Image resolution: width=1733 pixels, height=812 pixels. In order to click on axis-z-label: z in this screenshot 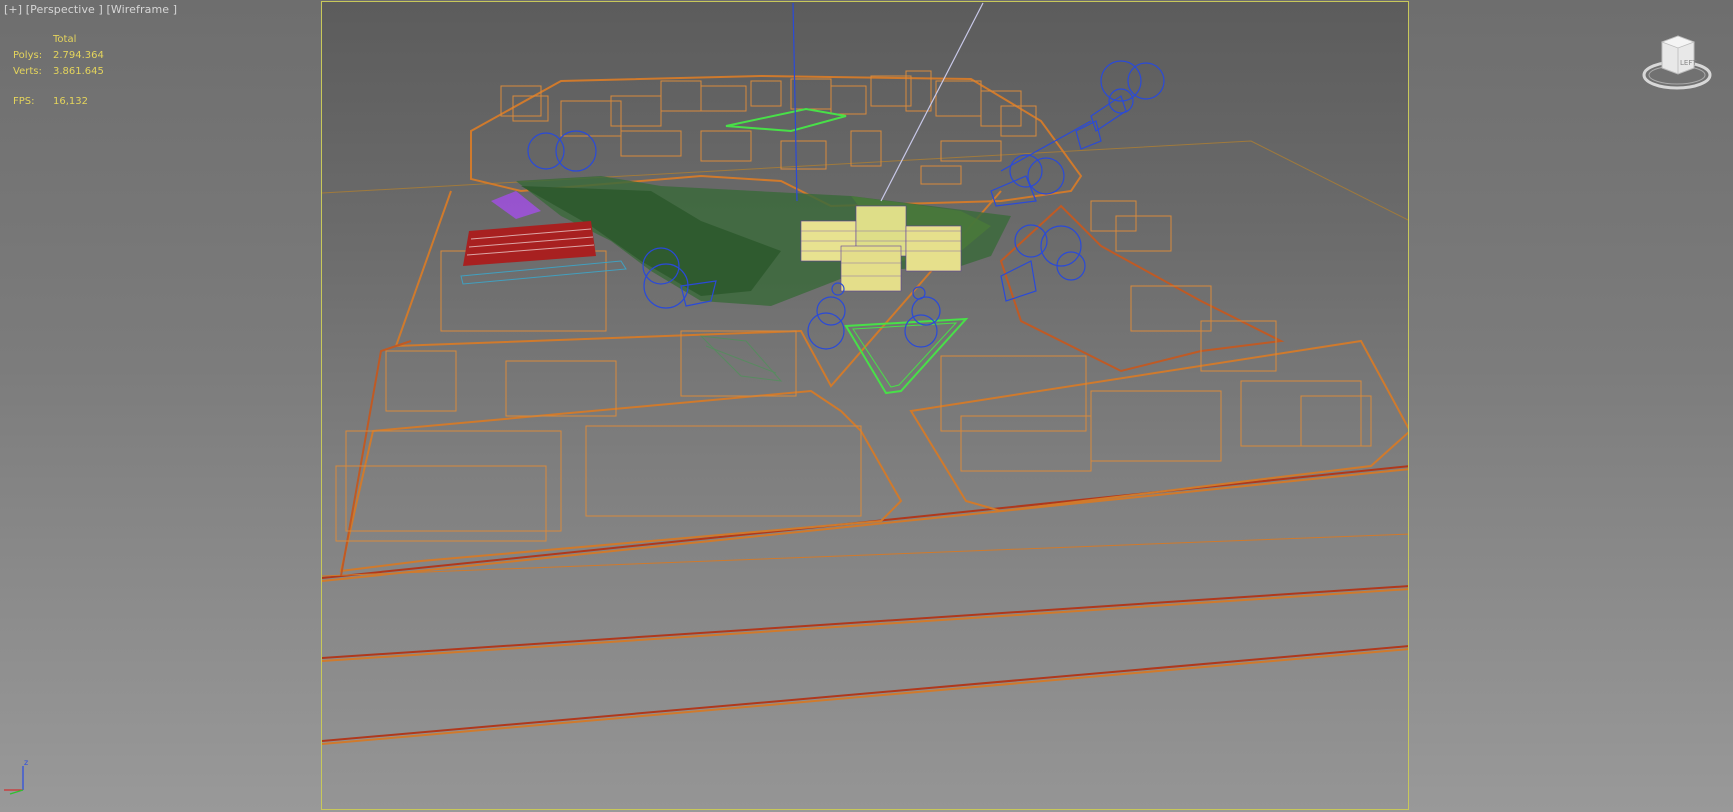, I will do `click(26, 762)`.